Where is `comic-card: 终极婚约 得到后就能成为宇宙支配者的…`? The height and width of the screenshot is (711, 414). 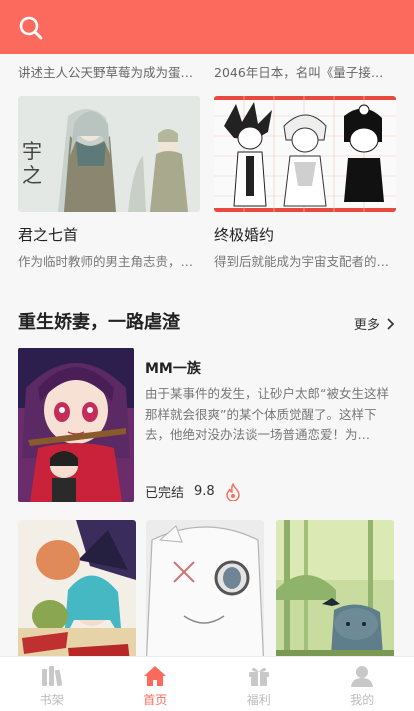
comic-card: 终极婚约 得到后就能成为宇宙支配者的… is located at coordinates (305, 183).